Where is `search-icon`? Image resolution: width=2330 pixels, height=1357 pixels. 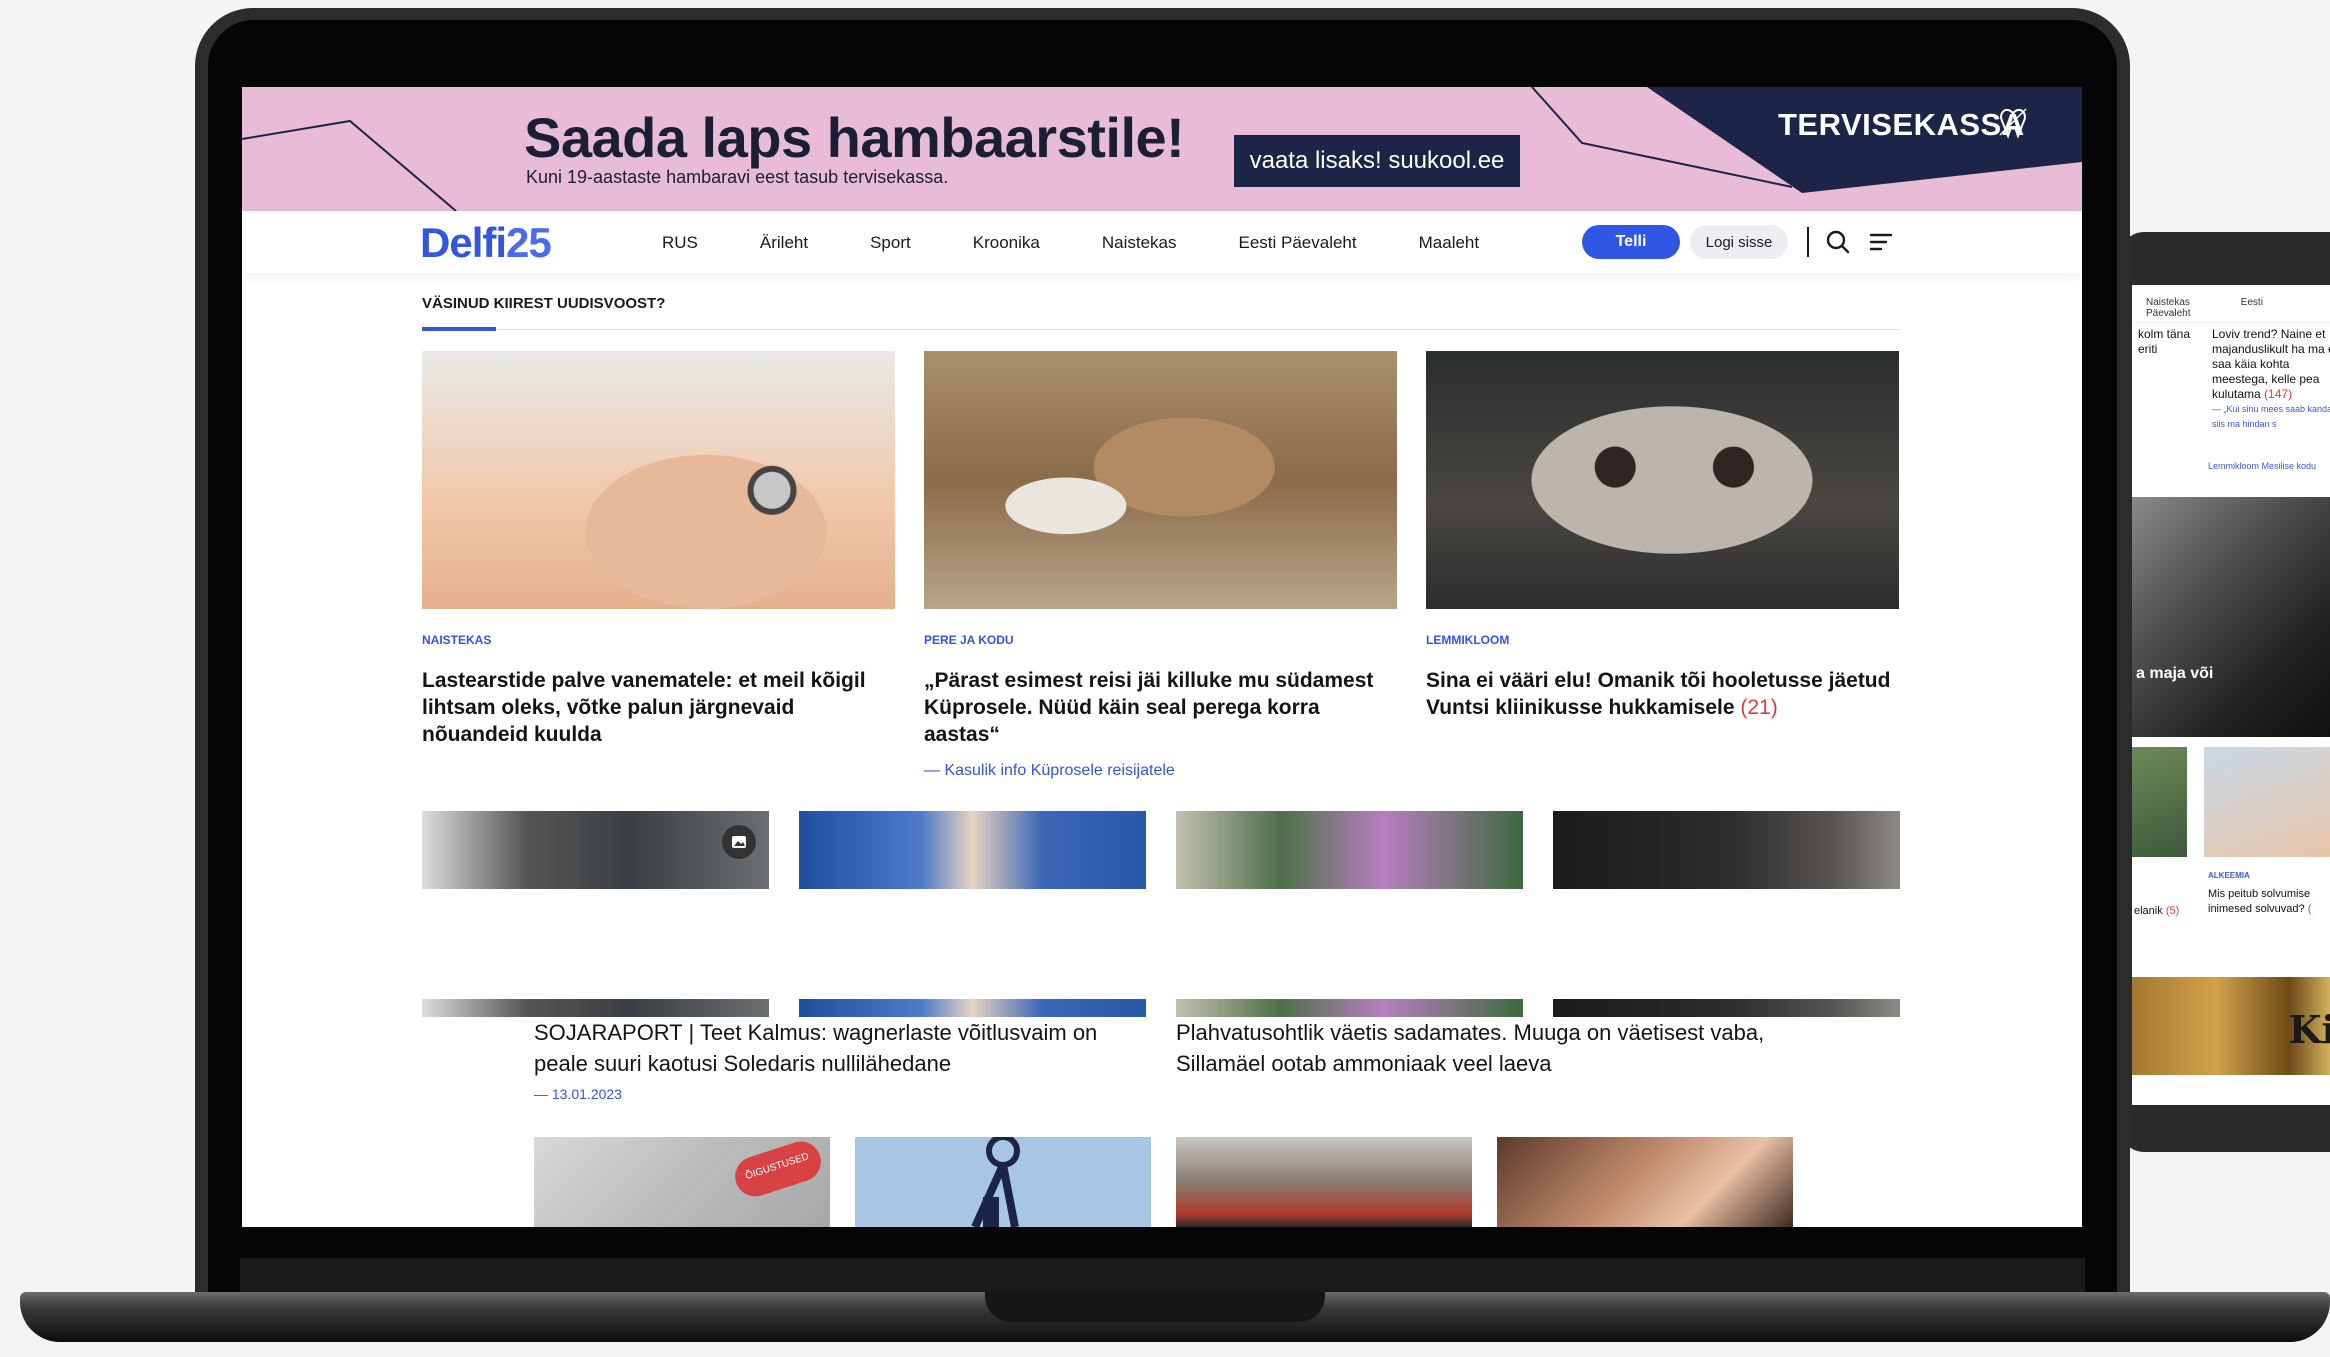 search-icon is located at coordinates (1838, 242).